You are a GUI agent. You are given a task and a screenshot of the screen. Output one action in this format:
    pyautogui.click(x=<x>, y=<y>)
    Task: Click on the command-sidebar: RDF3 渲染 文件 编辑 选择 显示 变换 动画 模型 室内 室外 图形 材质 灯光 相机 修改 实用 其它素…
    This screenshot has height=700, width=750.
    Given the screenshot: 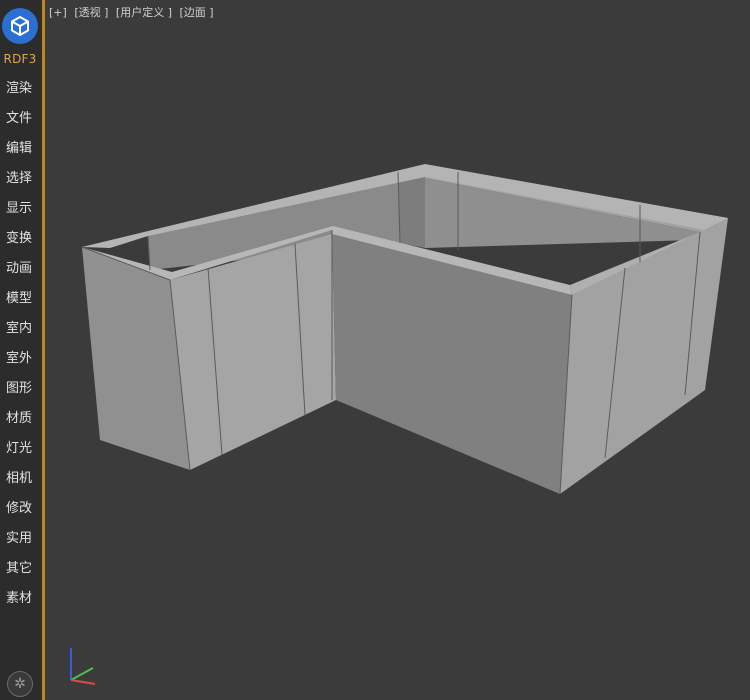 What is the action you would take?
    pyautogui.click(x=21, y=350)
    